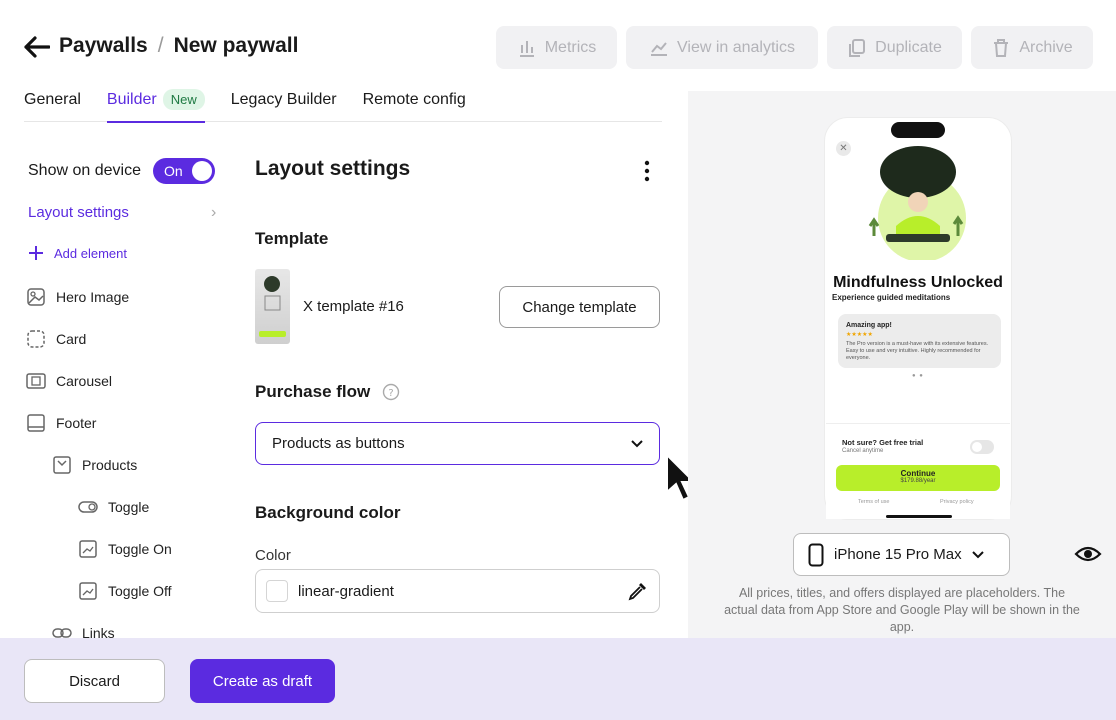  Describe the element at coordinates (894, 47) in the screenshot. I see `duplicate-button: Duplicate` at that location.